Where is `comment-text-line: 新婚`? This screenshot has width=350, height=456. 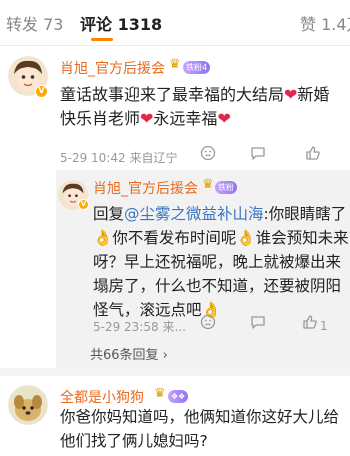
comment-text-line: 新婚 is located at coordinates (313, 94).